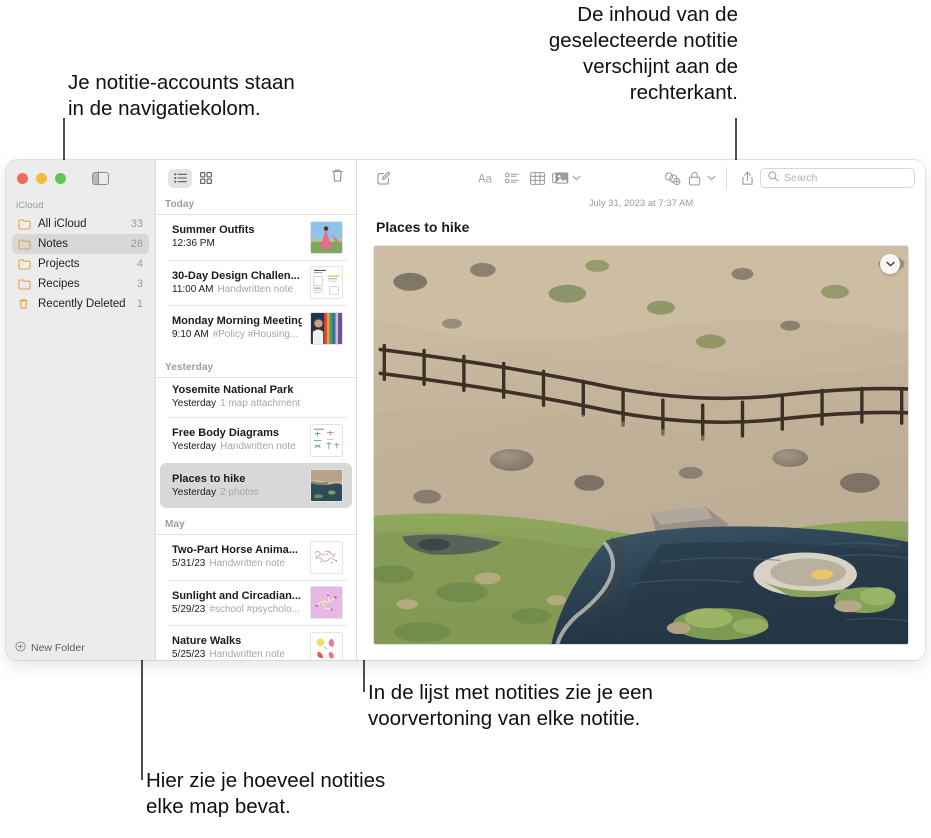  I want to click on note-text: Nature Walks 5/25/23 Handwritten note, so click(237, 647).